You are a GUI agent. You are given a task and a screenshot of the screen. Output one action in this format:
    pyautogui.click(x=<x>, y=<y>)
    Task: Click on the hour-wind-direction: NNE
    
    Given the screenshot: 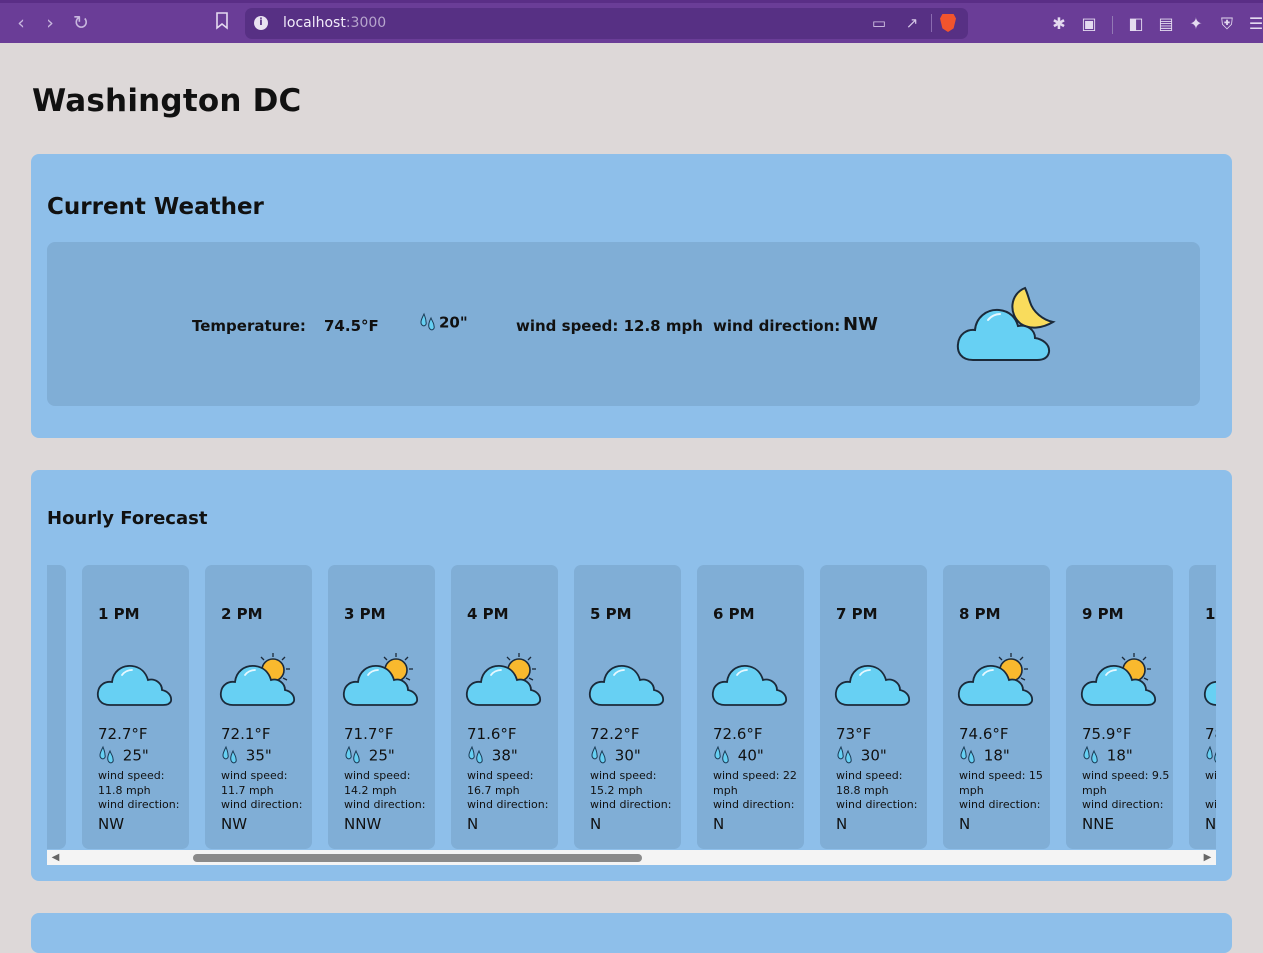 What is the action you would take?
    pyautogui.click(x=1098, y=824)
    